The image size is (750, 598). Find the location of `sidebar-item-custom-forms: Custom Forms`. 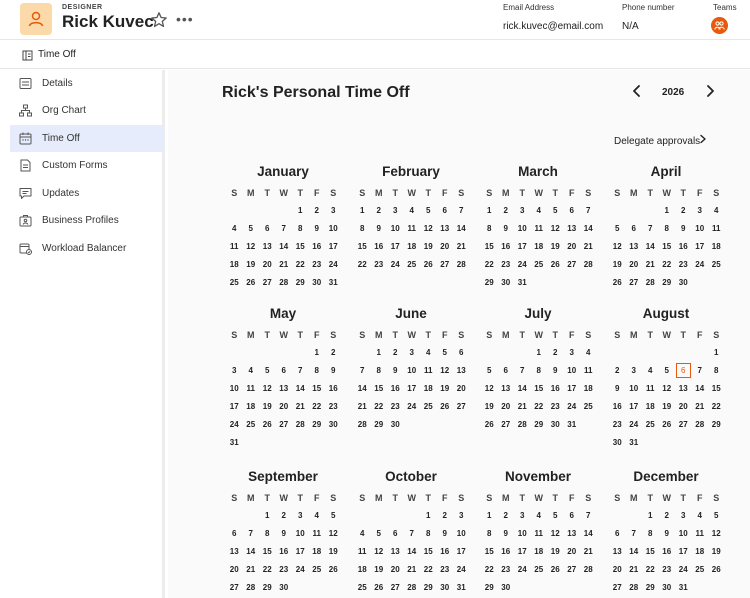

sidebar-item-custom-forms: Custom Forms is located at coordinates (87, 165).